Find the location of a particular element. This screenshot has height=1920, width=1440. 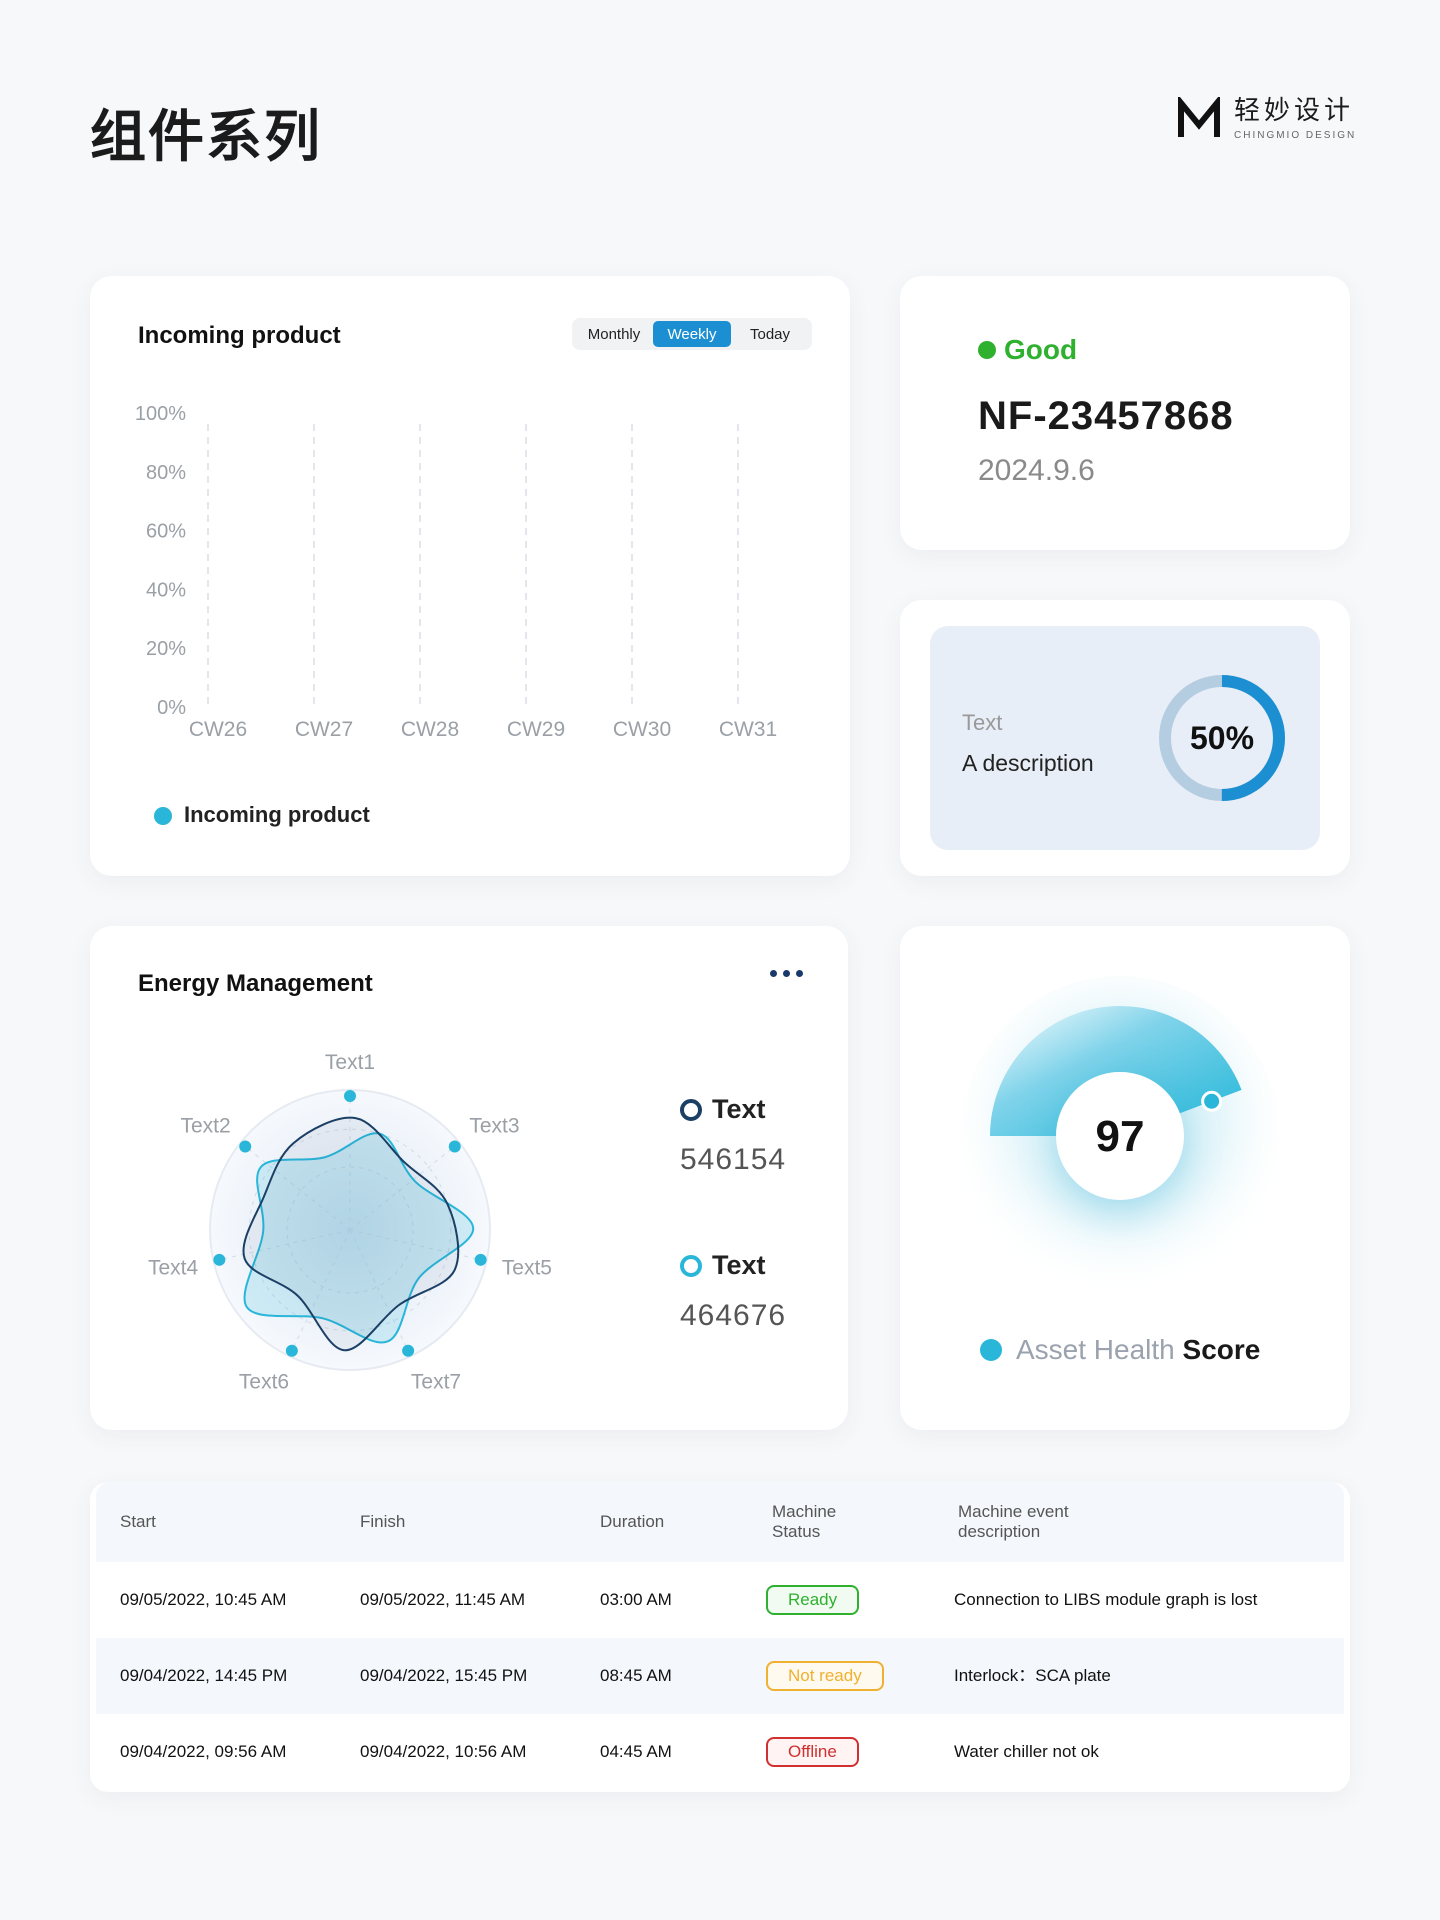

status-date: 2024.9.6 is located at coordinates (1036, 470).